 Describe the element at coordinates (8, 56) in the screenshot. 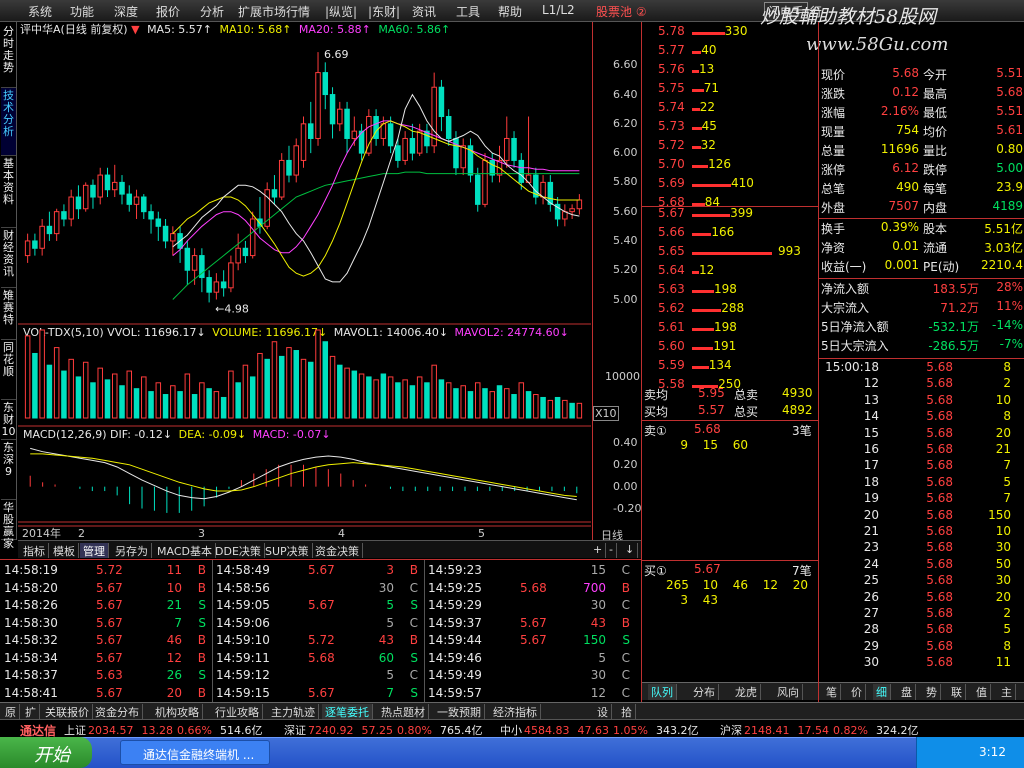

I see `left-tab-0: 分时走势` at that location.